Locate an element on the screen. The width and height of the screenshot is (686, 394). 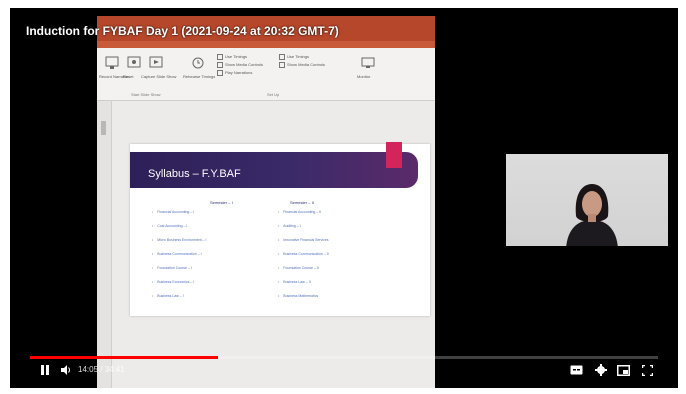
fullscreen-button is located at coordinates (647, 370).